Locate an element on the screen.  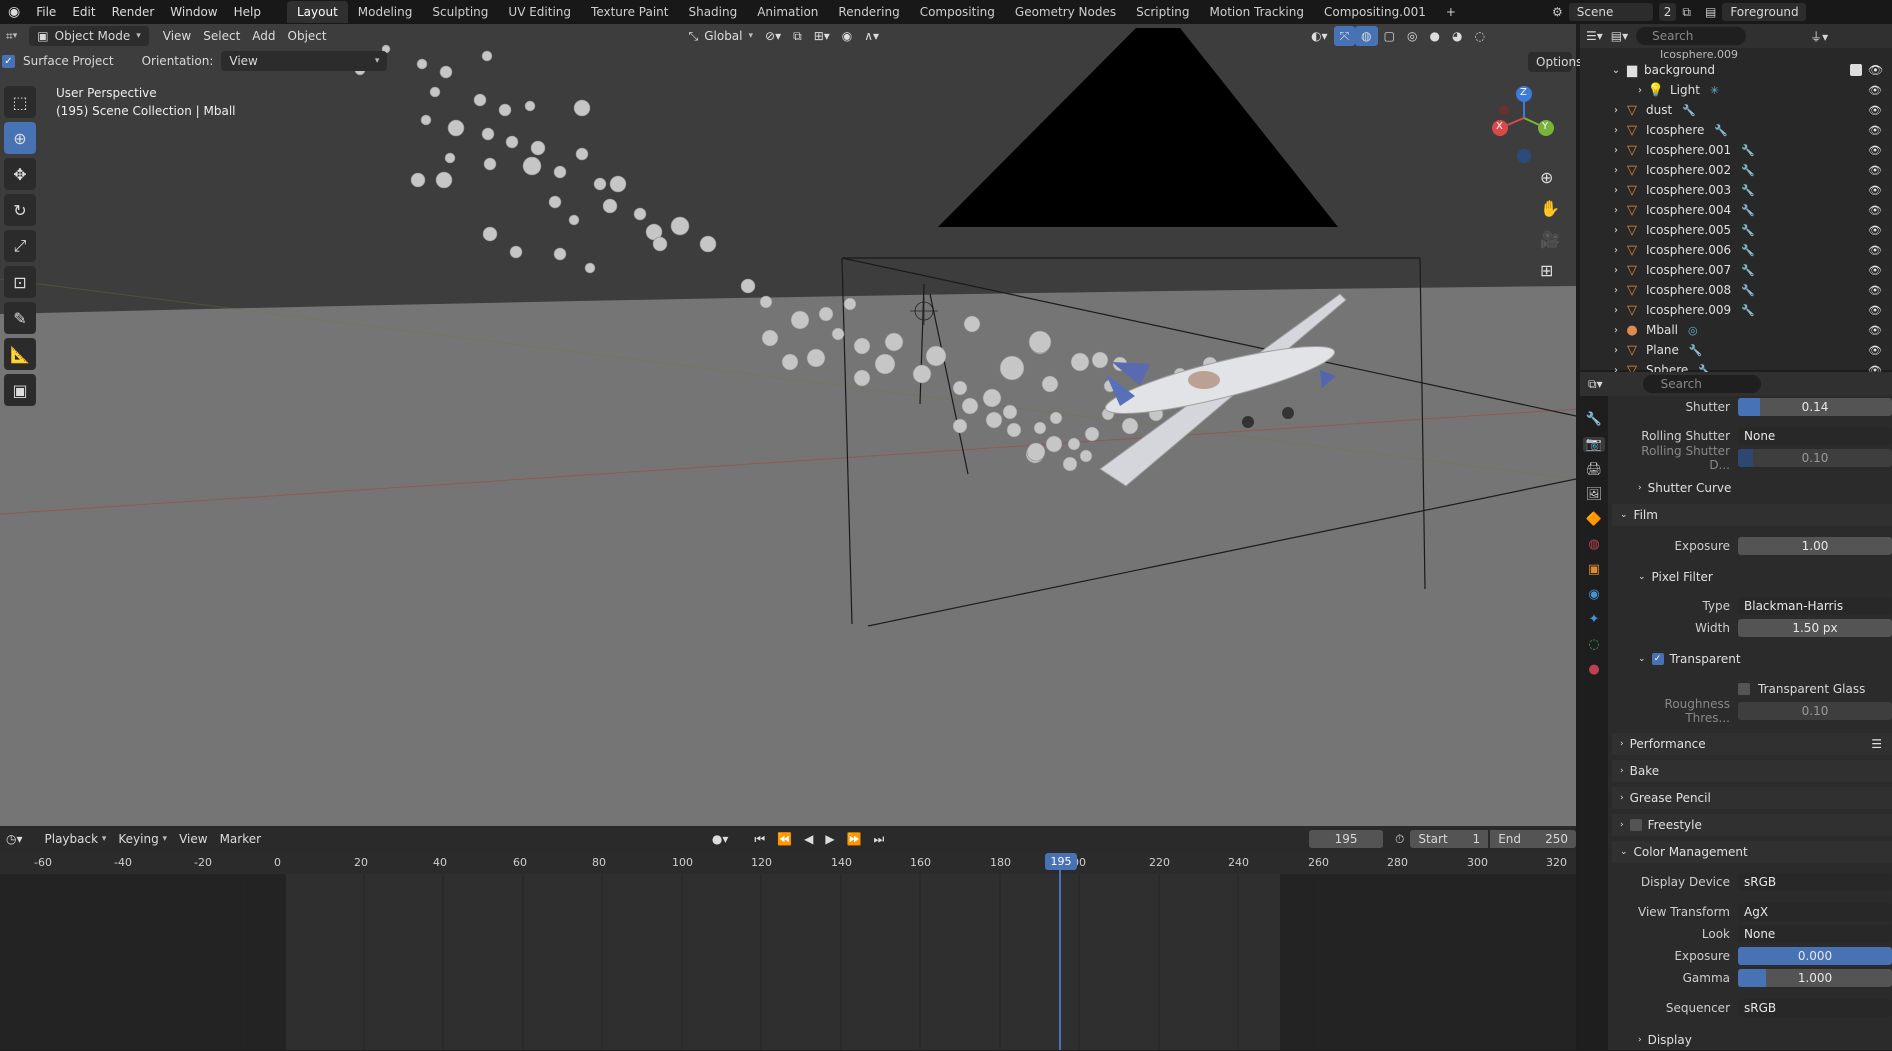
filter-icon: ⏚▾ is located at coordinates (1819, 36).